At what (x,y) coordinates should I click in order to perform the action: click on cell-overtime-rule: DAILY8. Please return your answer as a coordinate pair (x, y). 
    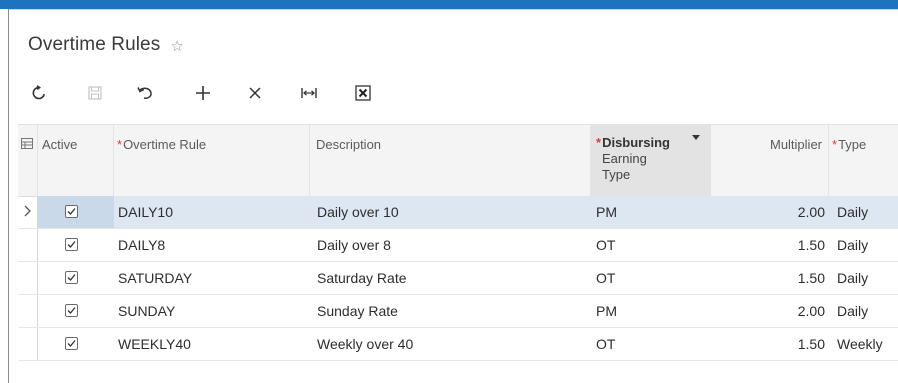
    Looking at the image, I should click on (141, 245).